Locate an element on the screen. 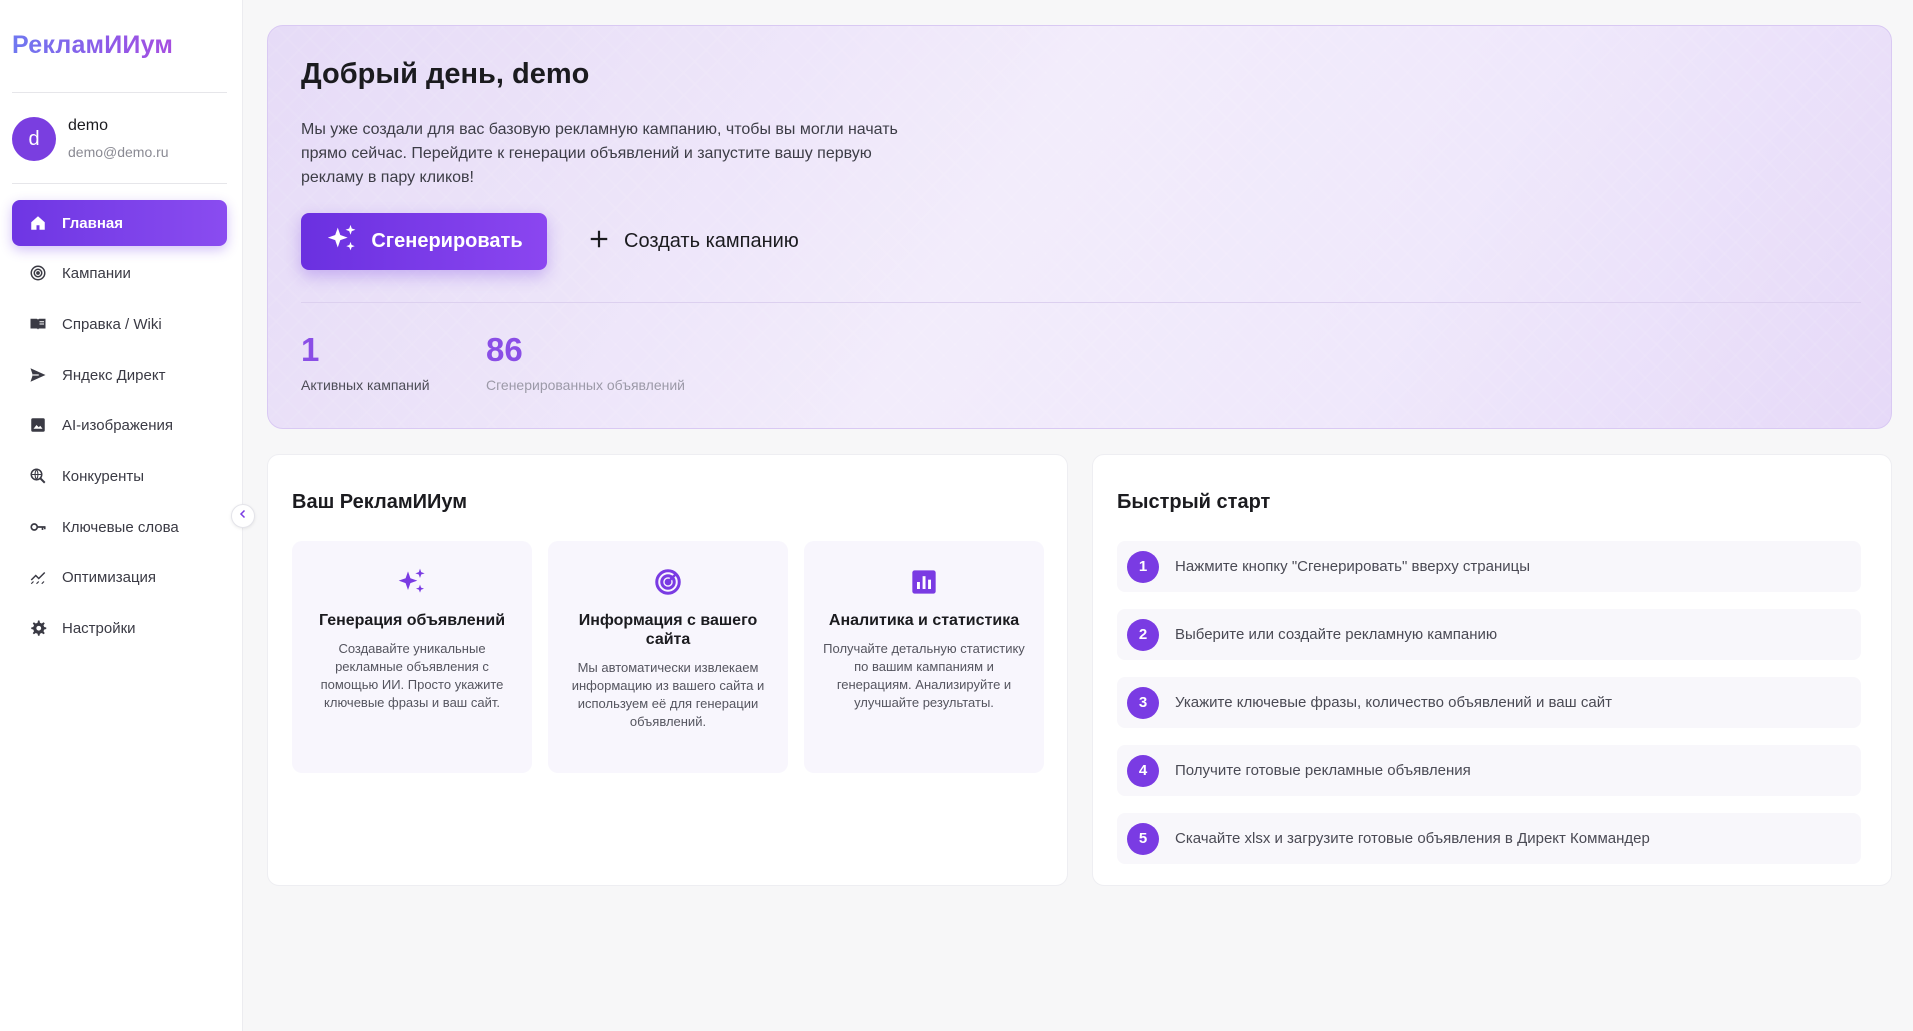 This screenshot has height=1031, width=1913. user-email: demo@demo.ru is located at coordinates (118, 152).